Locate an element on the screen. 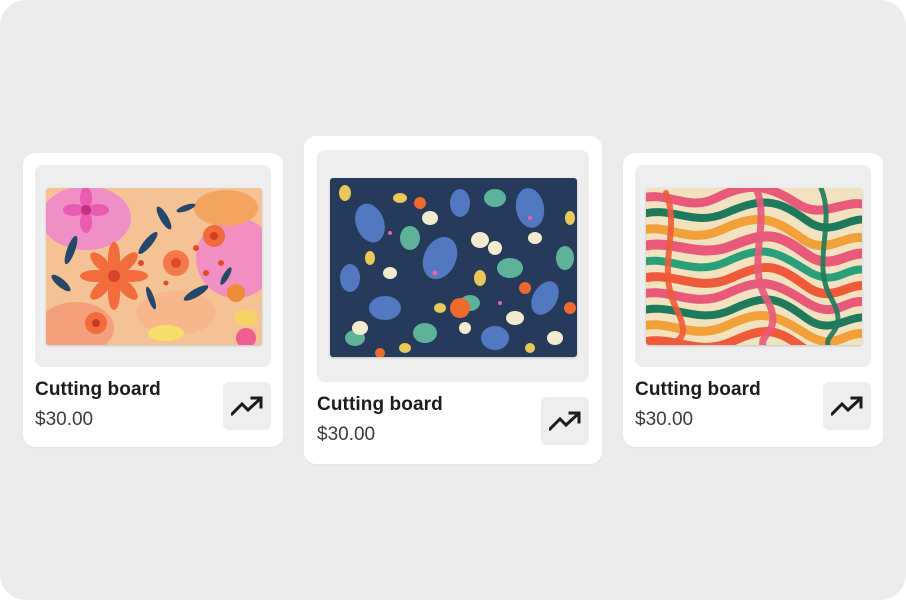  product-image-floral-navy is located at coordinates (453, 267).